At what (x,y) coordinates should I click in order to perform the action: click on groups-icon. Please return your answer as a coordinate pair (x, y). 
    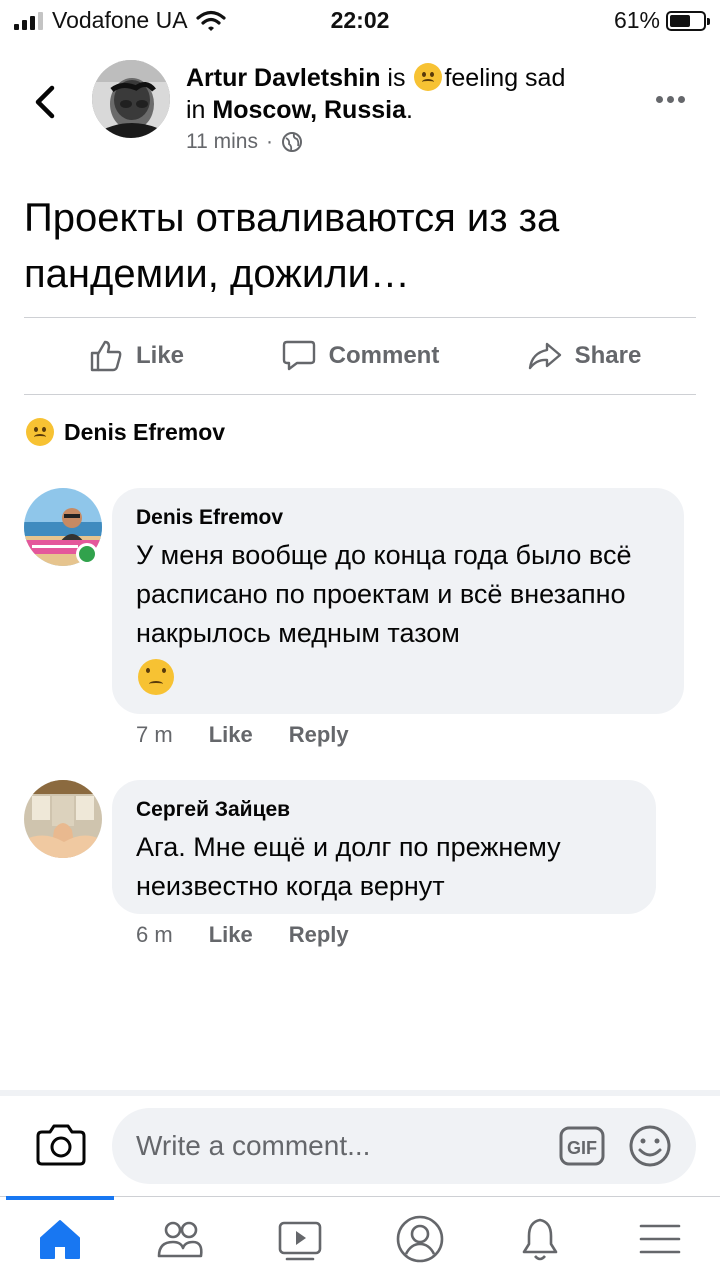
    Looking at the image, I should click on (180, 1239).